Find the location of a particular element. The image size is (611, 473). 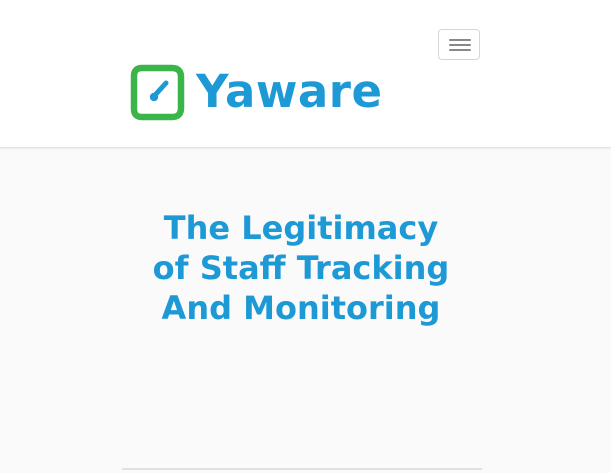

logo-text: Yaware is located at coordinates (289, 91).